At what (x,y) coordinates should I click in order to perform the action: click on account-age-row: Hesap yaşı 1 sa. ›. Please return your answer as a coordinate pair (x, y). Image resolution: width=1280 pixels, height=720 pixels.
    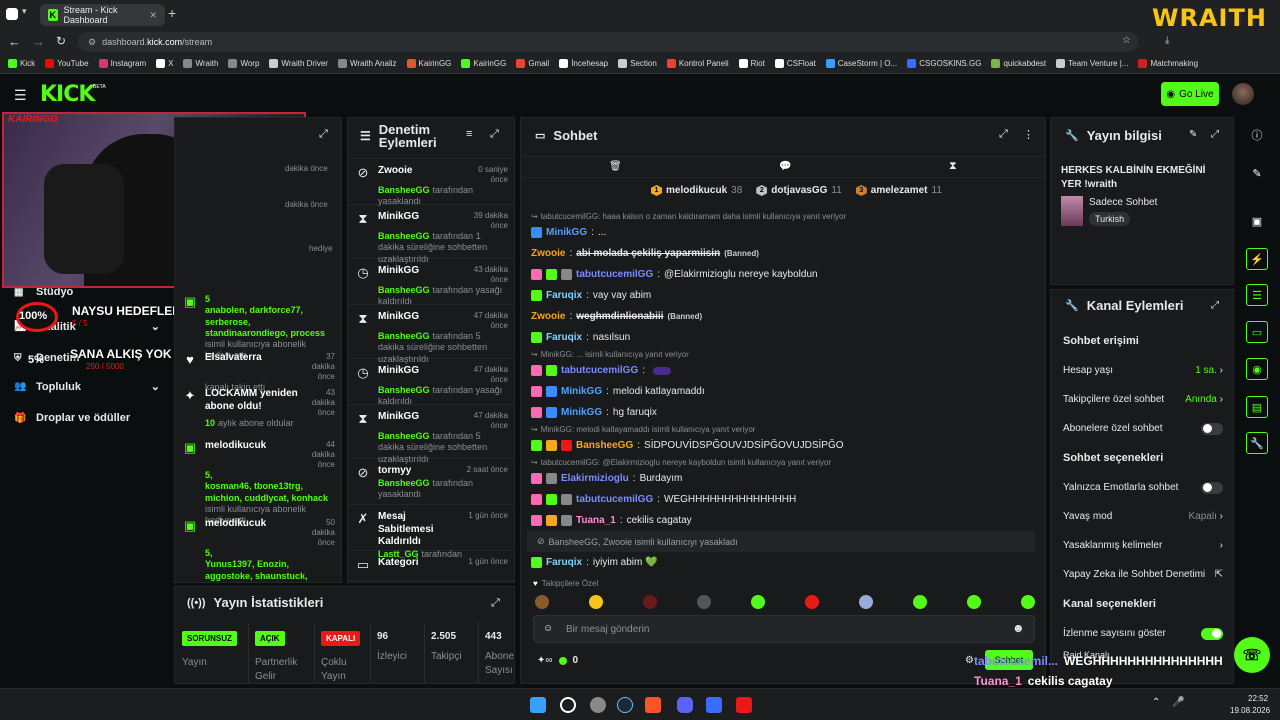
    Looking at the image, I should click on (1142, 370).